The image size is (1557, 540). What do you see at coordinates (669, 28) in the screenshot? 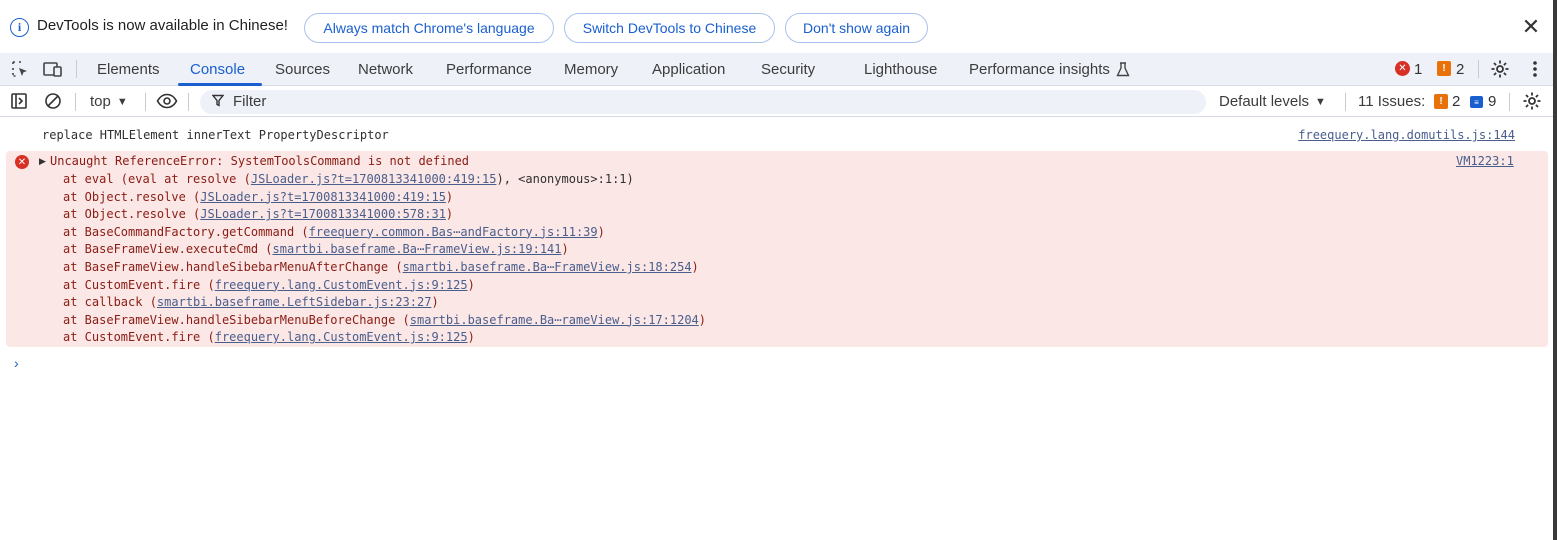
I see `switch-to-chinese-button: Switch DevTools to Chinese` at bounding box center [669, 28].